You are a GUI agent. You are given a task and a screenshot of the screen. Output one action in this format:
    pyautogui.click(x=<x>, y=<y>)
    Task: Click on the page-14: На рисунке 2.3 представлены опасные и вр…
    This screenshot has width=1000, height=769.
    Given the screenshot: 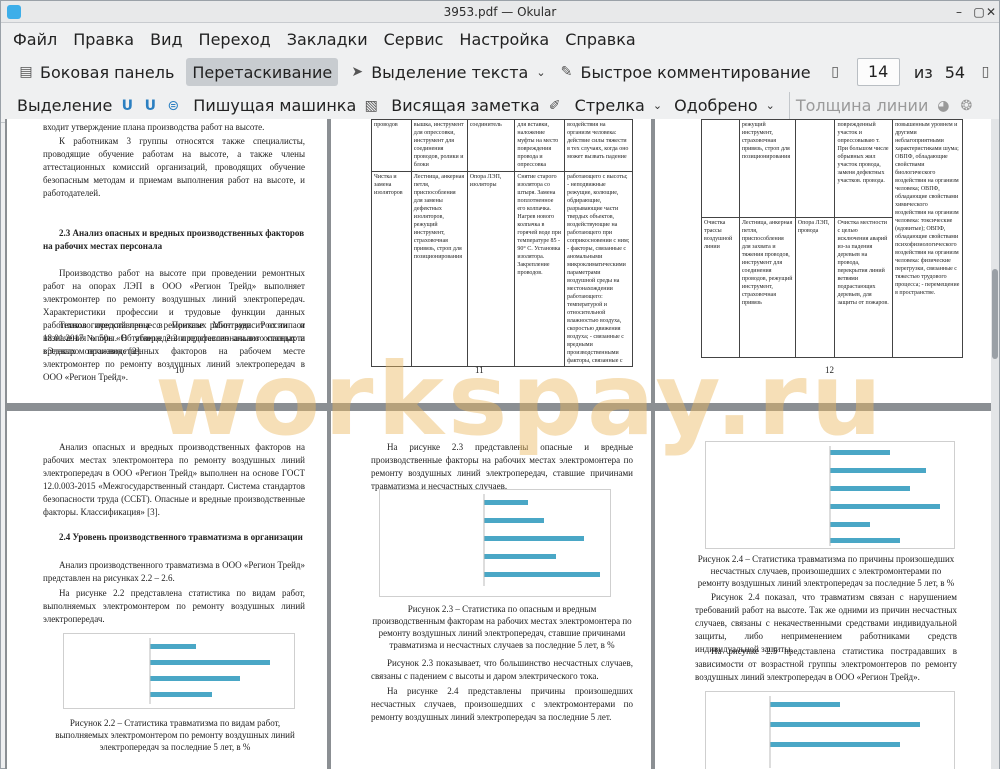 What is the action you would take?
    pyautogui.click(x=491, y=590)
    